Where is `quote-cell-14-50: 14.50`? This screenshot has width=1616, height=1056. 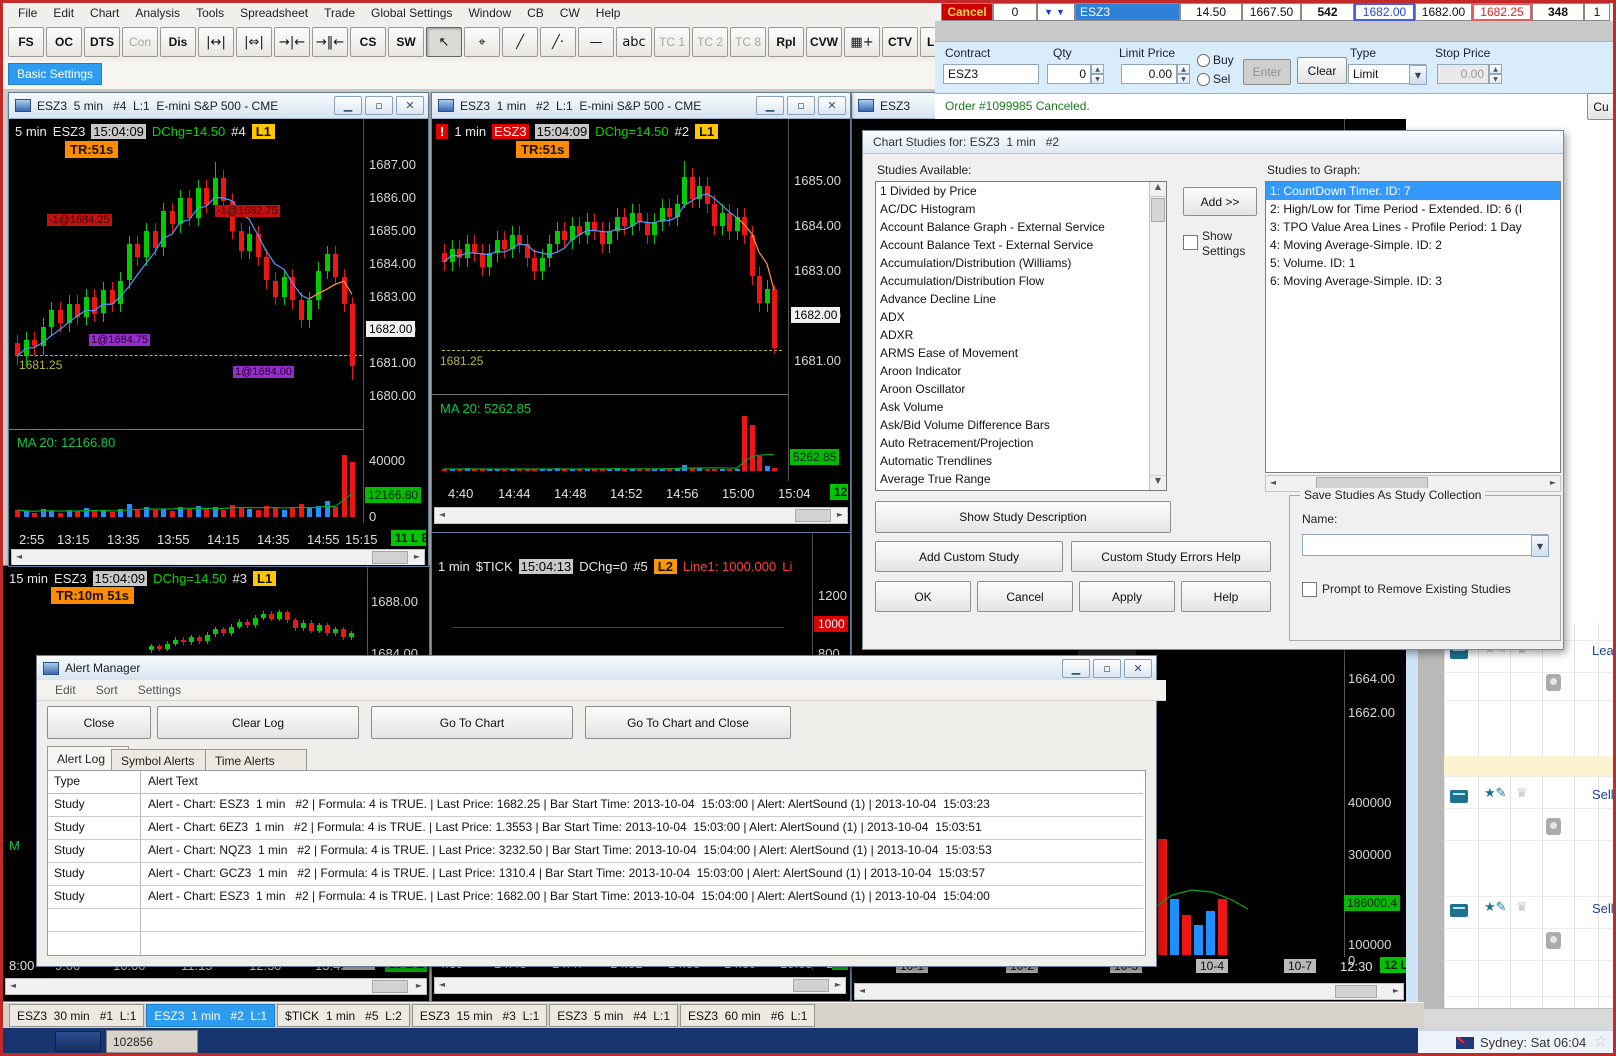 quote-cell-14-50: 14.50 is located at coordinates (1211, 12).